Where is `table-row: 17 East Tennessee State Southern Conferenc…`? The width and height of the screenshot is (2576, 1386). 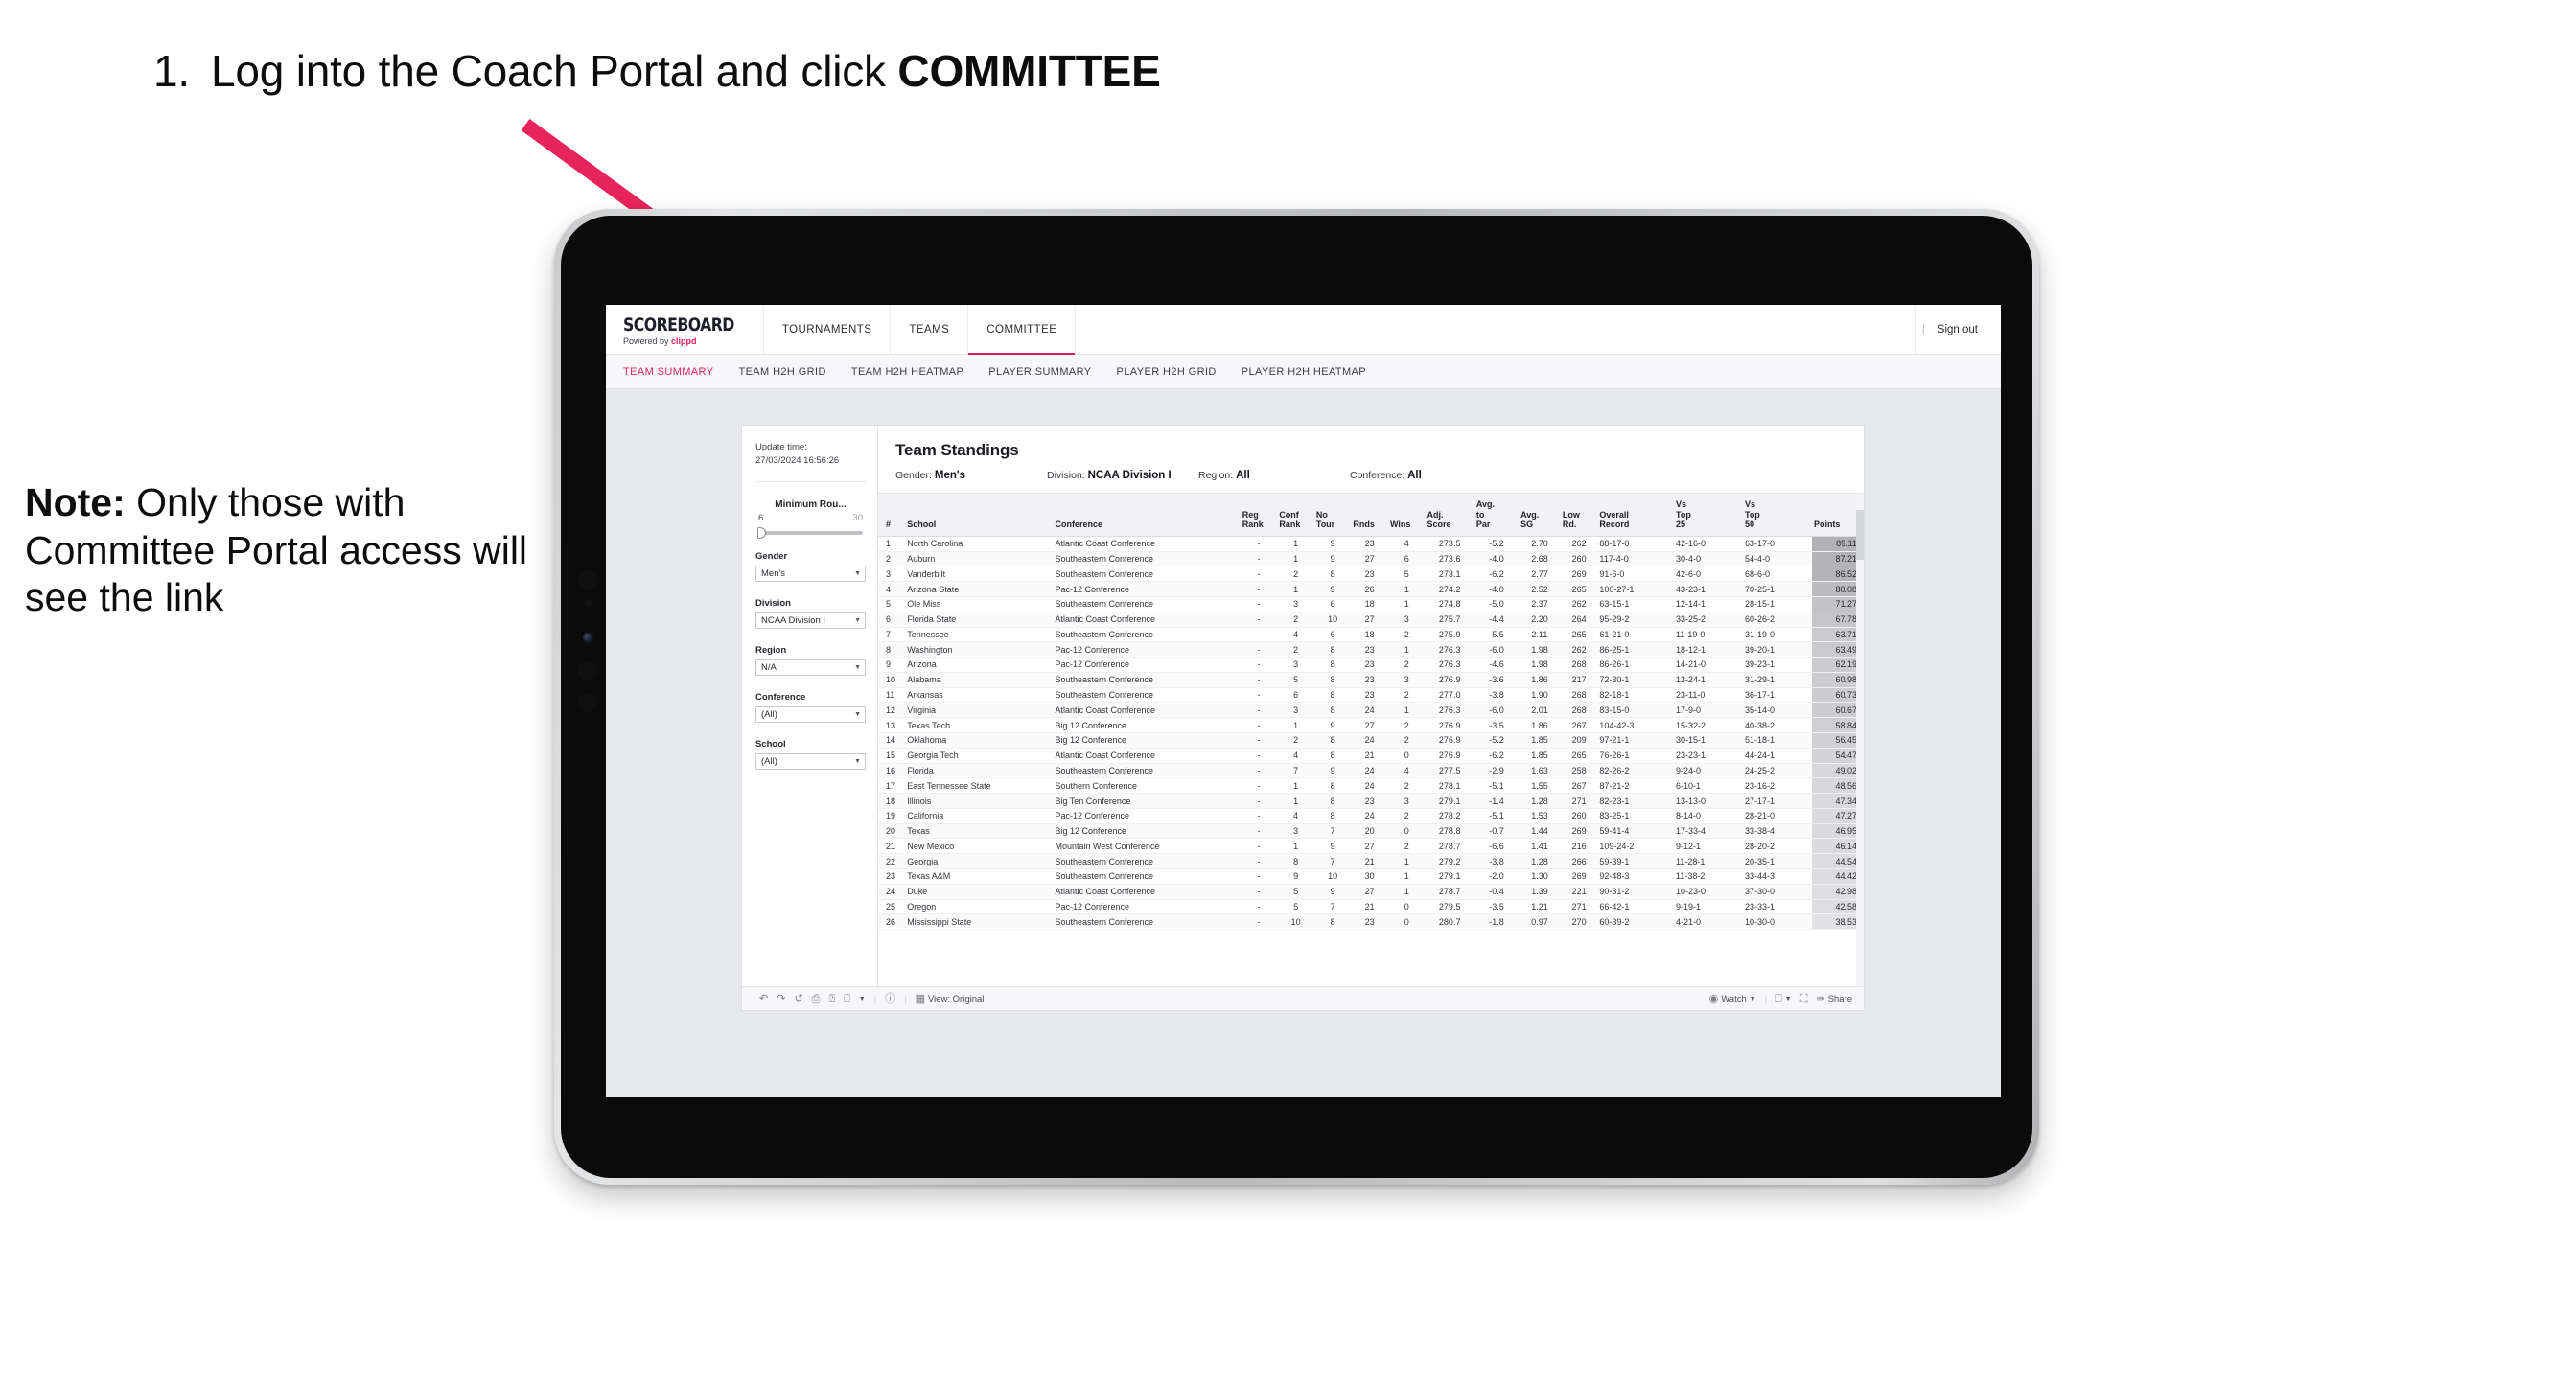 table-row: 17 East Tennessee State Southern Conferenc… is located at coordinates (1371, 786).